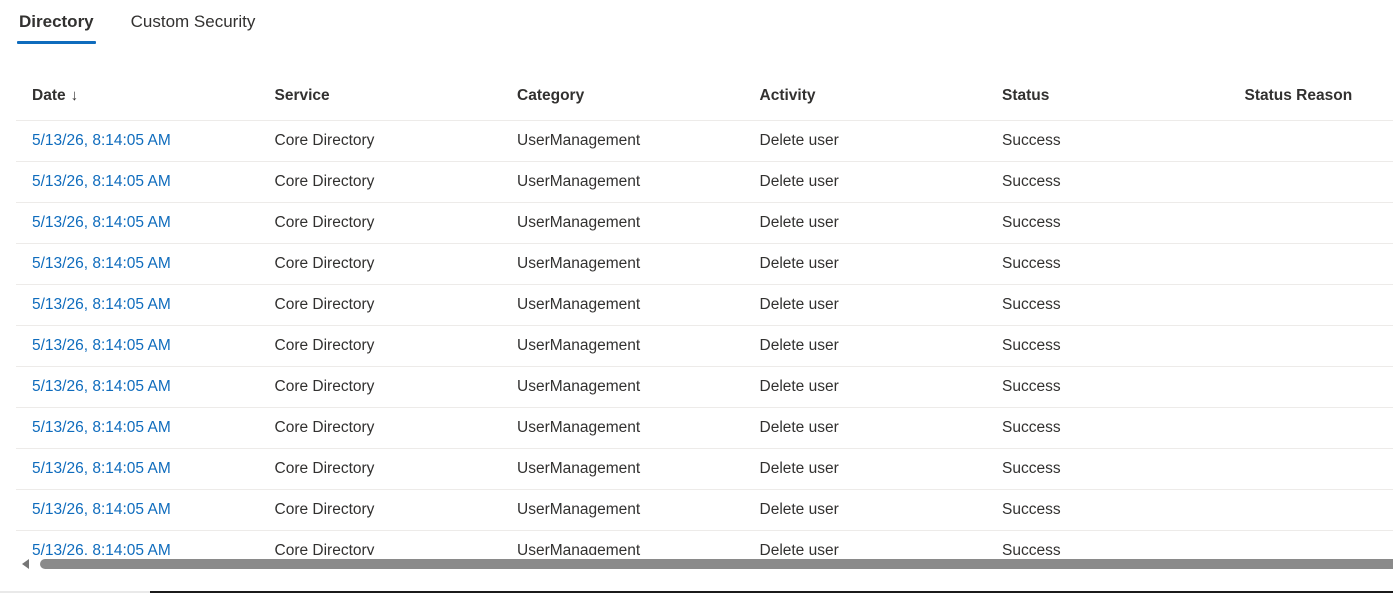  Describe the element at coordinates (865, 96) in the screenshot. I see `column-header-activity: Activity` at that location.